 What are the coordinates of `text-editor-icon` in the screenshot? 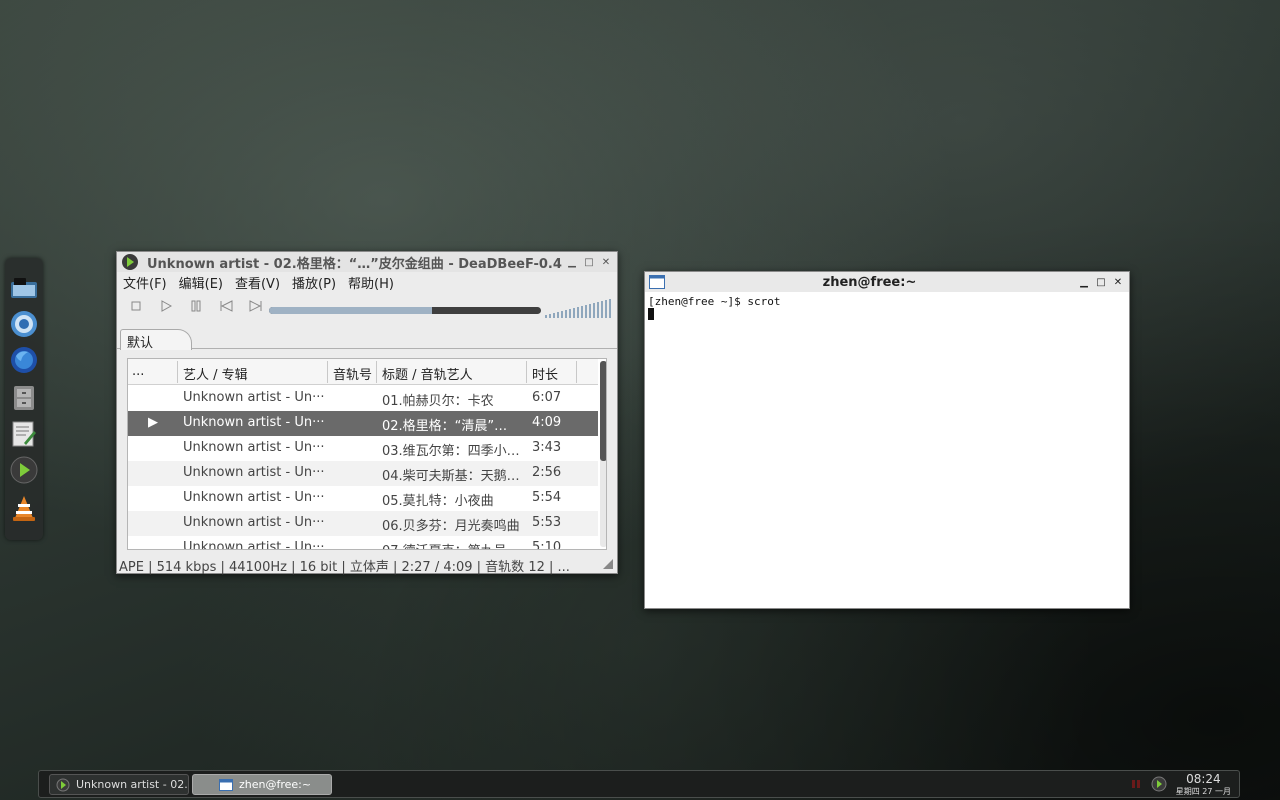 It's located at (24, 434).